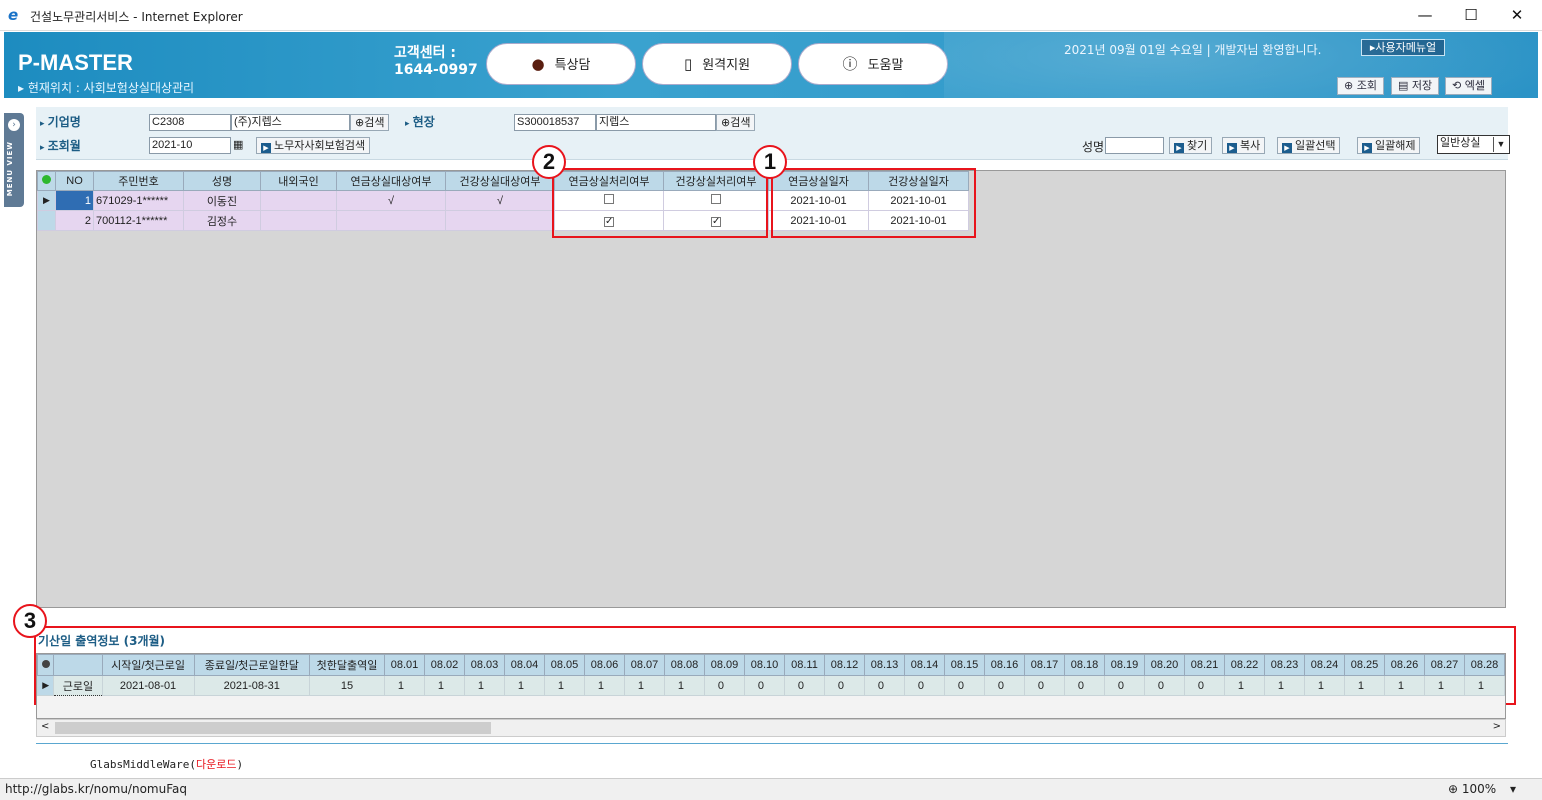 The image size is (1542, 800). Describe the element at coordinates (444, 665) in the screenshot. I see `day-column-header: 08.02` at that location.